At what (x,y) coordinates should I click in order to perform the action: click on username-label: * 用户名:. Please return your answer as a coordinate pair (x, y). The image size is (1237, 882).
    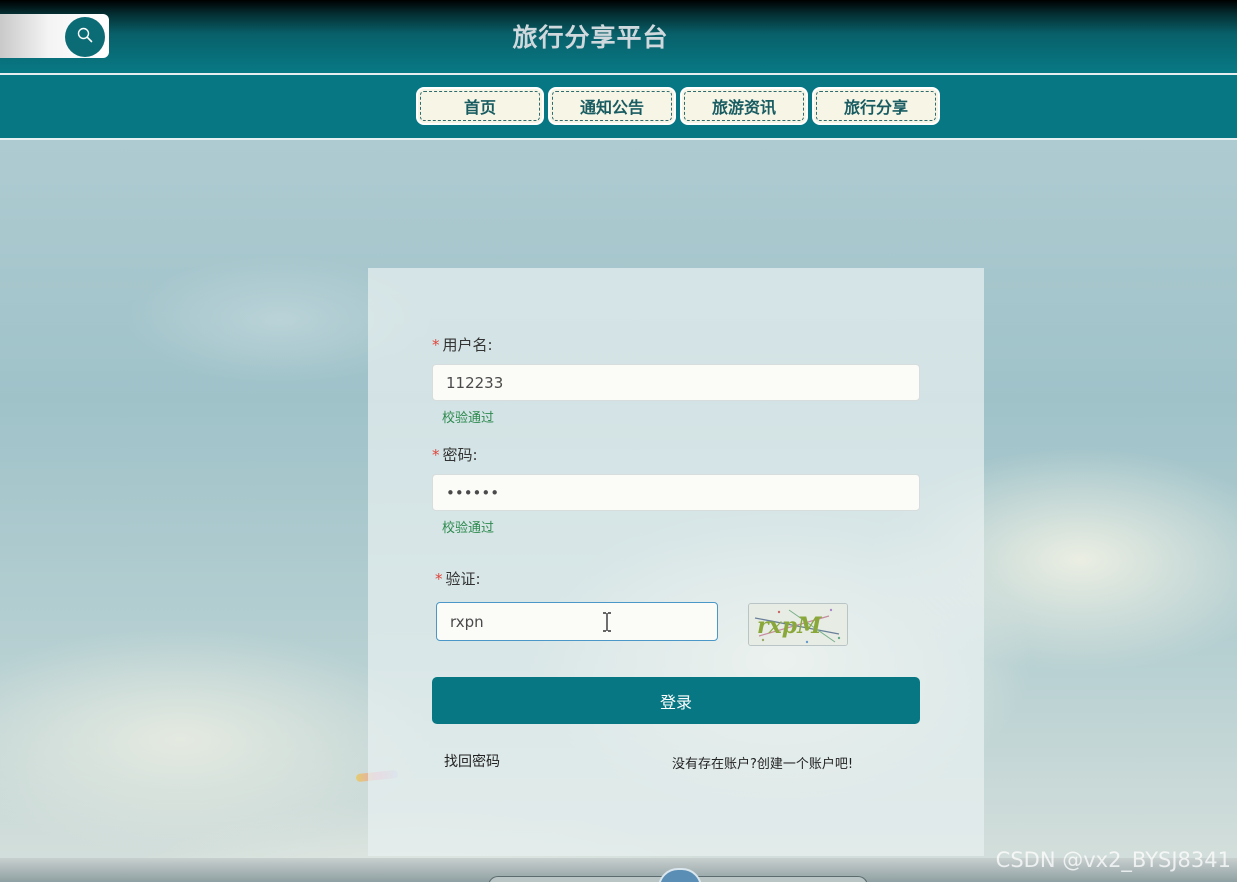
    Looking at the image, I should click on (462, 344).